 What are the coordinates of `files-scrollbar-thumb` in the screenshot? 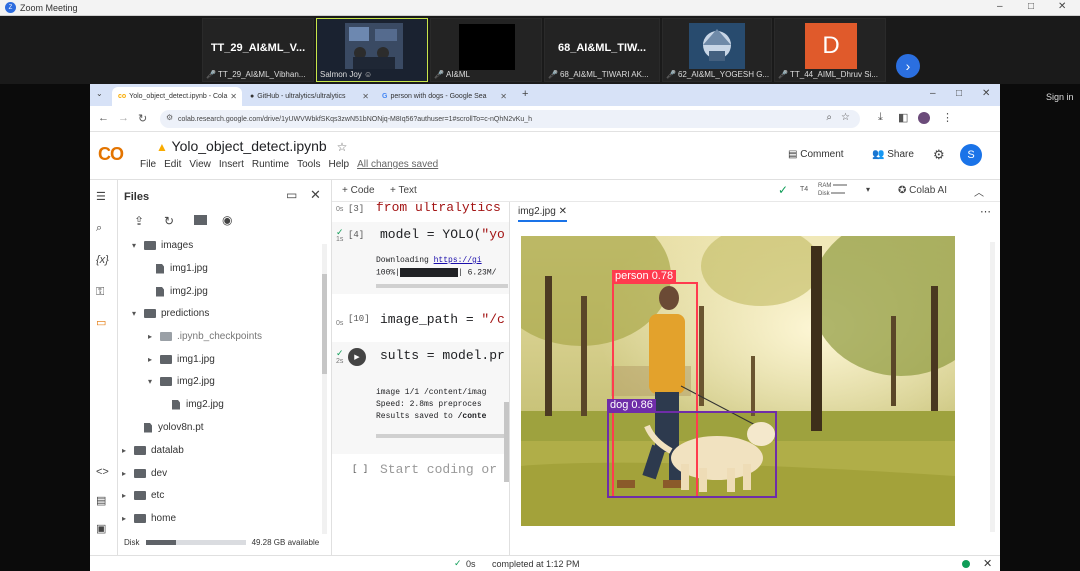 It's located at (324, 324).